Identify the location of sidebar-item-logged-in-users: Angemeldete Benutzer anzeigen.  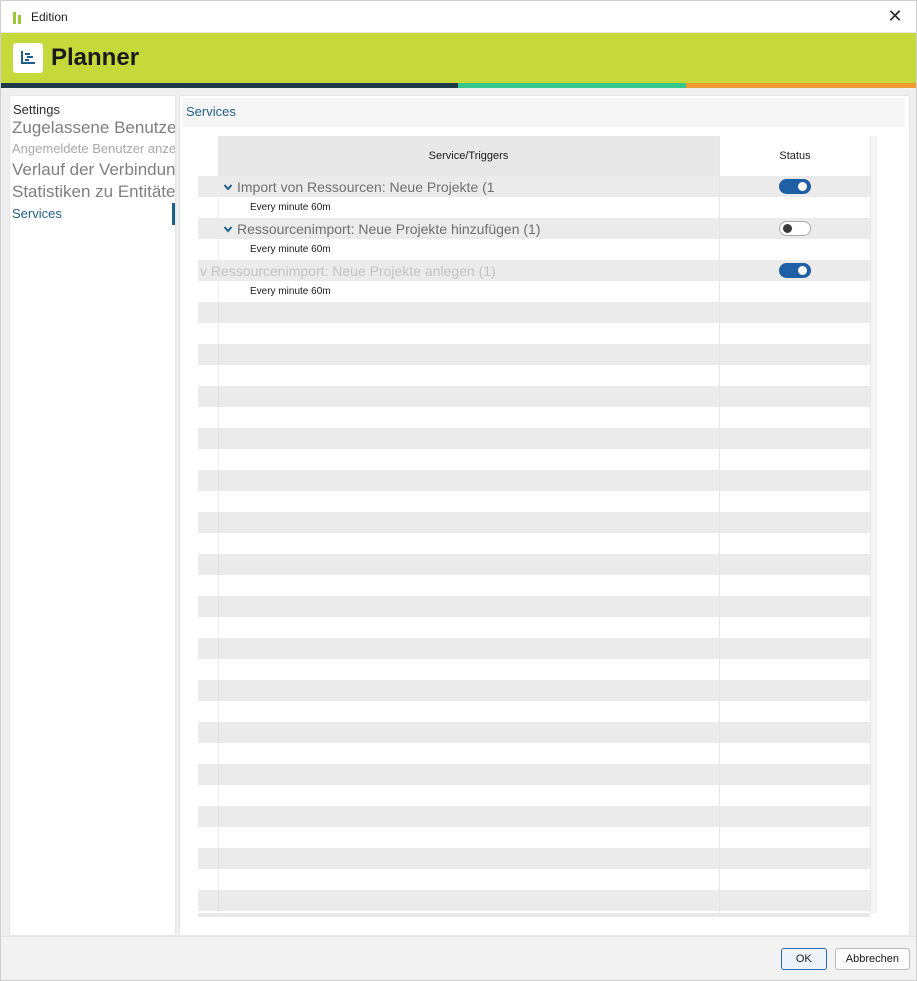
(93, 149).